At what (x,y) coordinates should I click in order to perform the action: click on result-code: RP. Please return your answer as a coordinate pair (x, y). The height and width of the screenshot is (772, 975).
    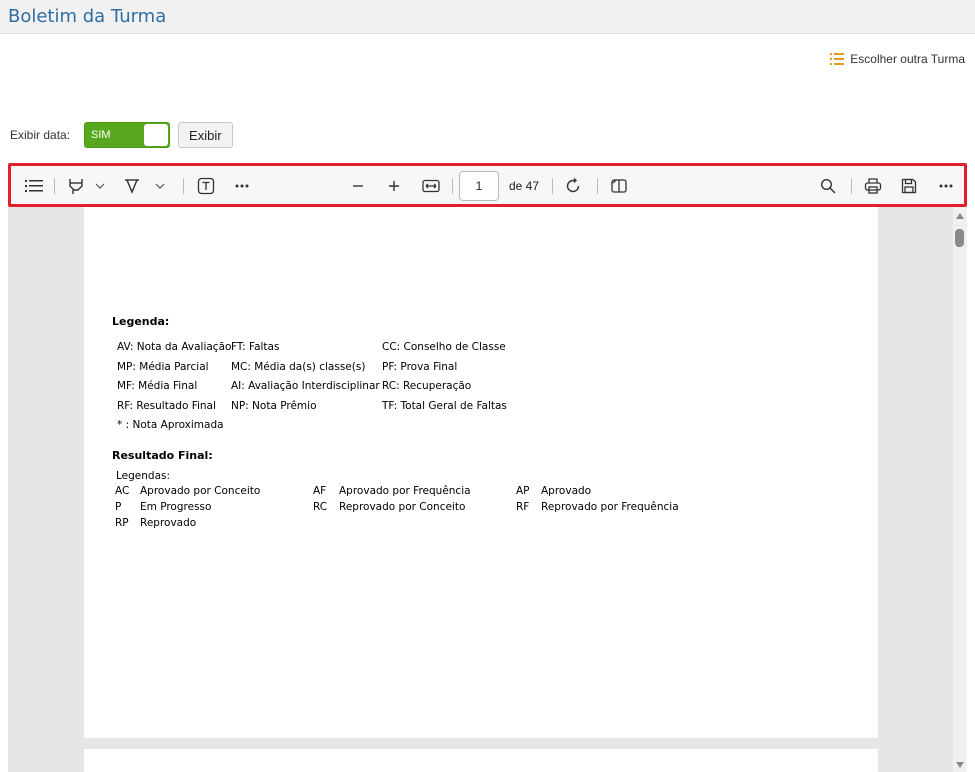
    Looking at the image, I should click on (122, 523).